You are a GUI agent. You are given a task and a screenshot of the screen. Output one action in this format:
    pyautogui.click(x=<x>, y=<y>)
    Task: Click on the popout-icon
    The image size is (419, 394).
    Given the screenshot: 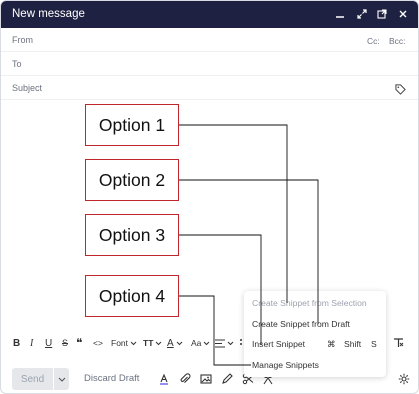 What is the action you would take?
    pyautogui.click(x=382, y=14)
    